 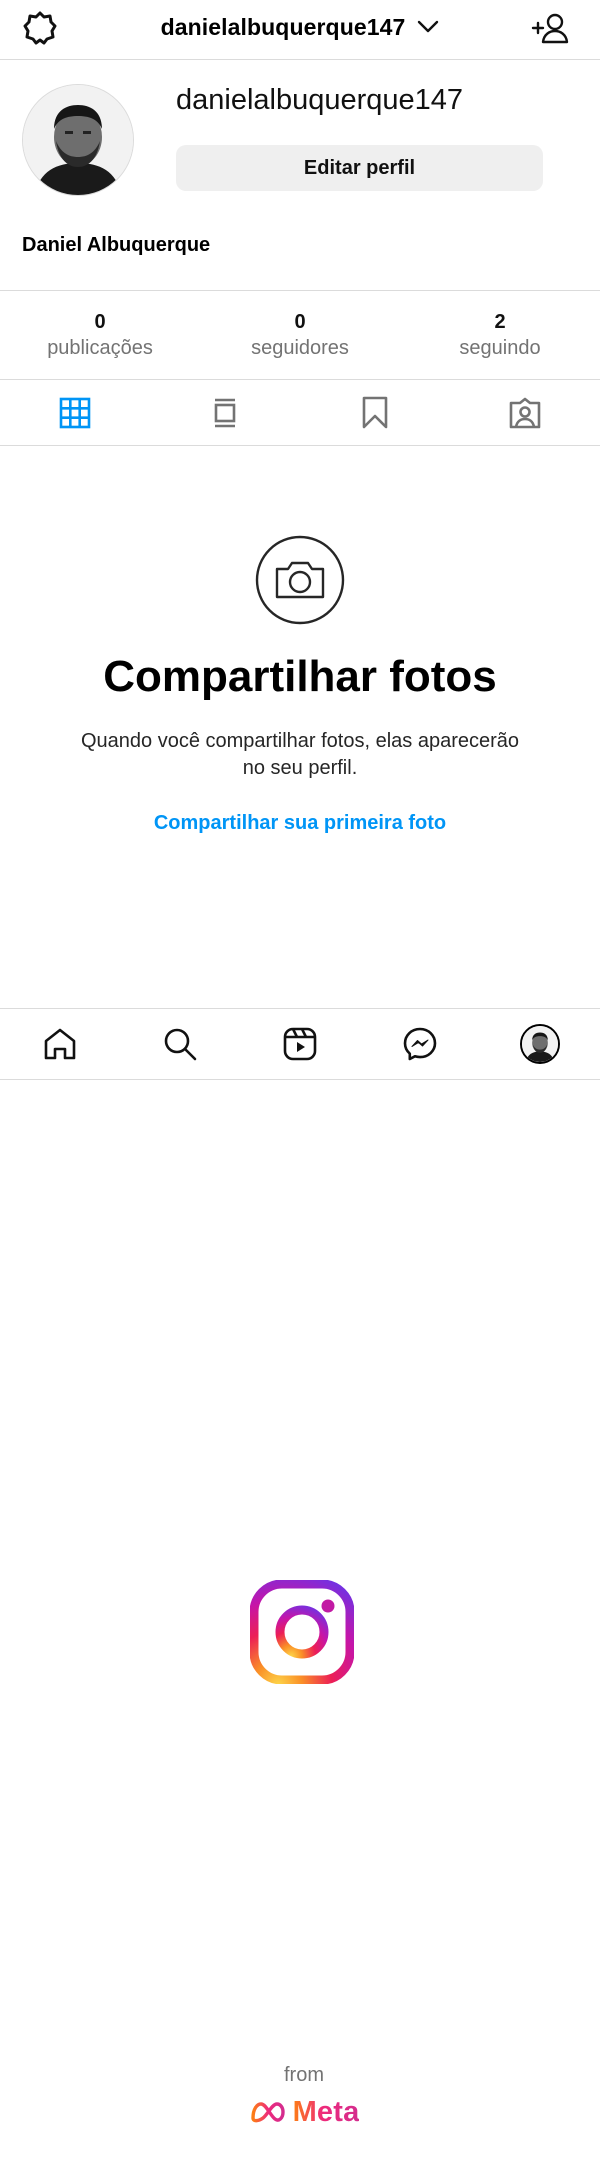 I want to click on meta-wordmark: Meta, so click(x=326, y=2111).